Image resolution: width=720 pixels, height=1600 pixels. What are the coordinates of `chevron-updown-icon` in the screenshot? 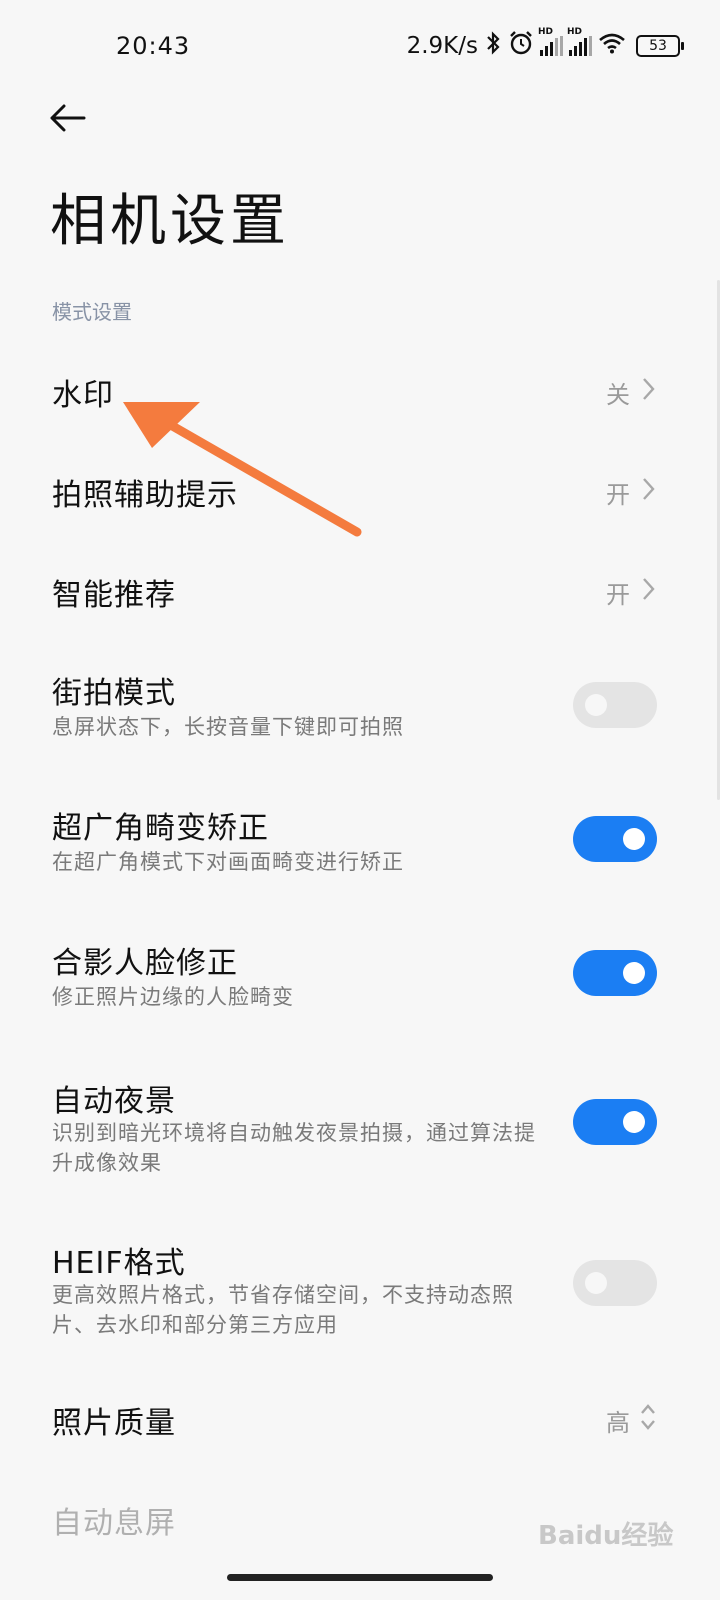 It's located at (648, 1417).